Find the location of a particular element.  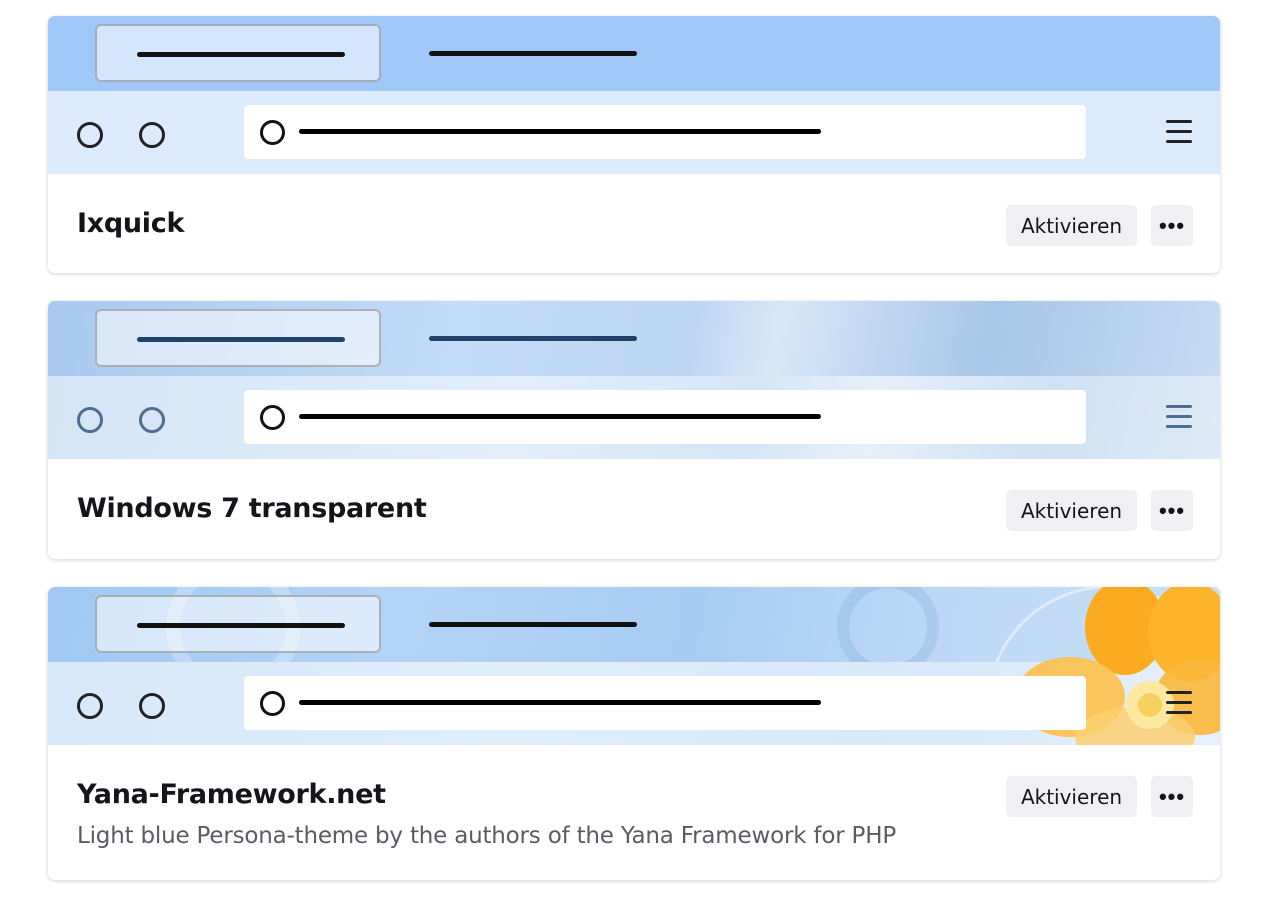

theme-name: Windows 7 transparent is located at coordinates (252, 508).